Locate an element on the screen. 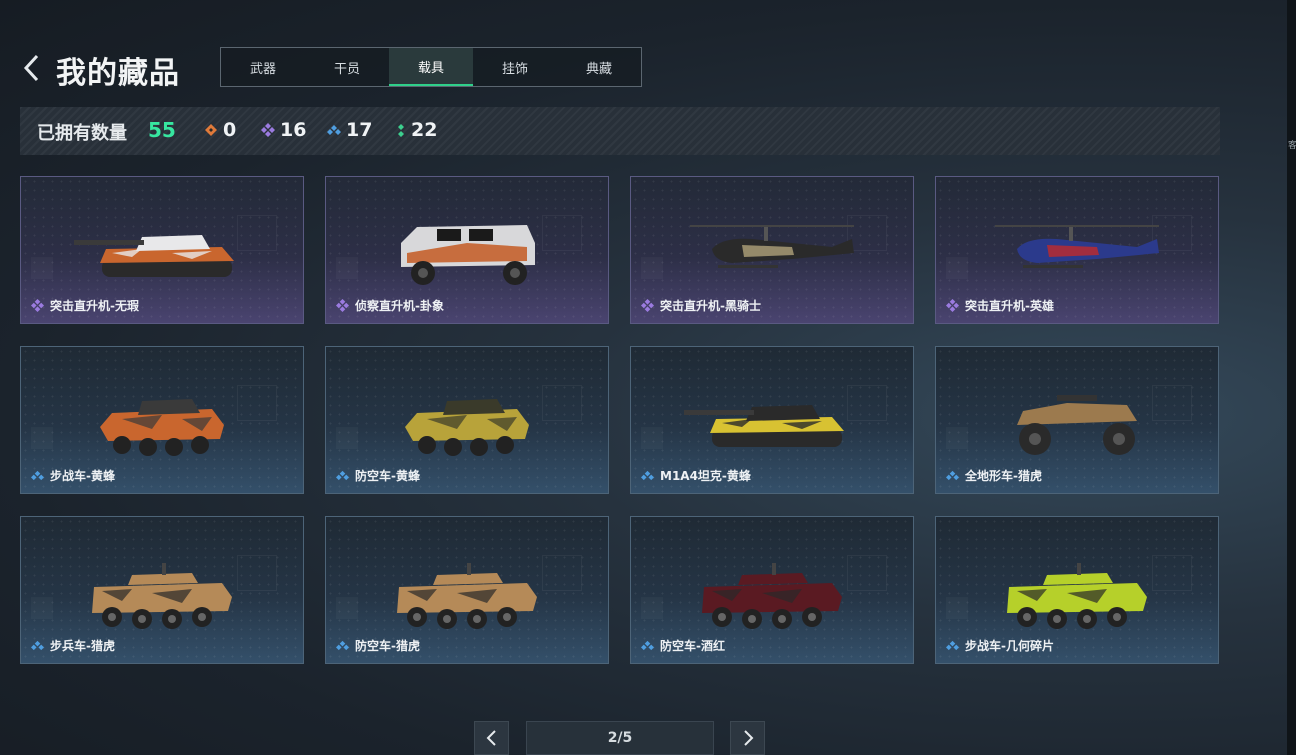 Image resolution: width=1296 pixels, height=755 pixels. vehicle-name: 步战车-几何碎片 is located at coordinates (1000, 645).